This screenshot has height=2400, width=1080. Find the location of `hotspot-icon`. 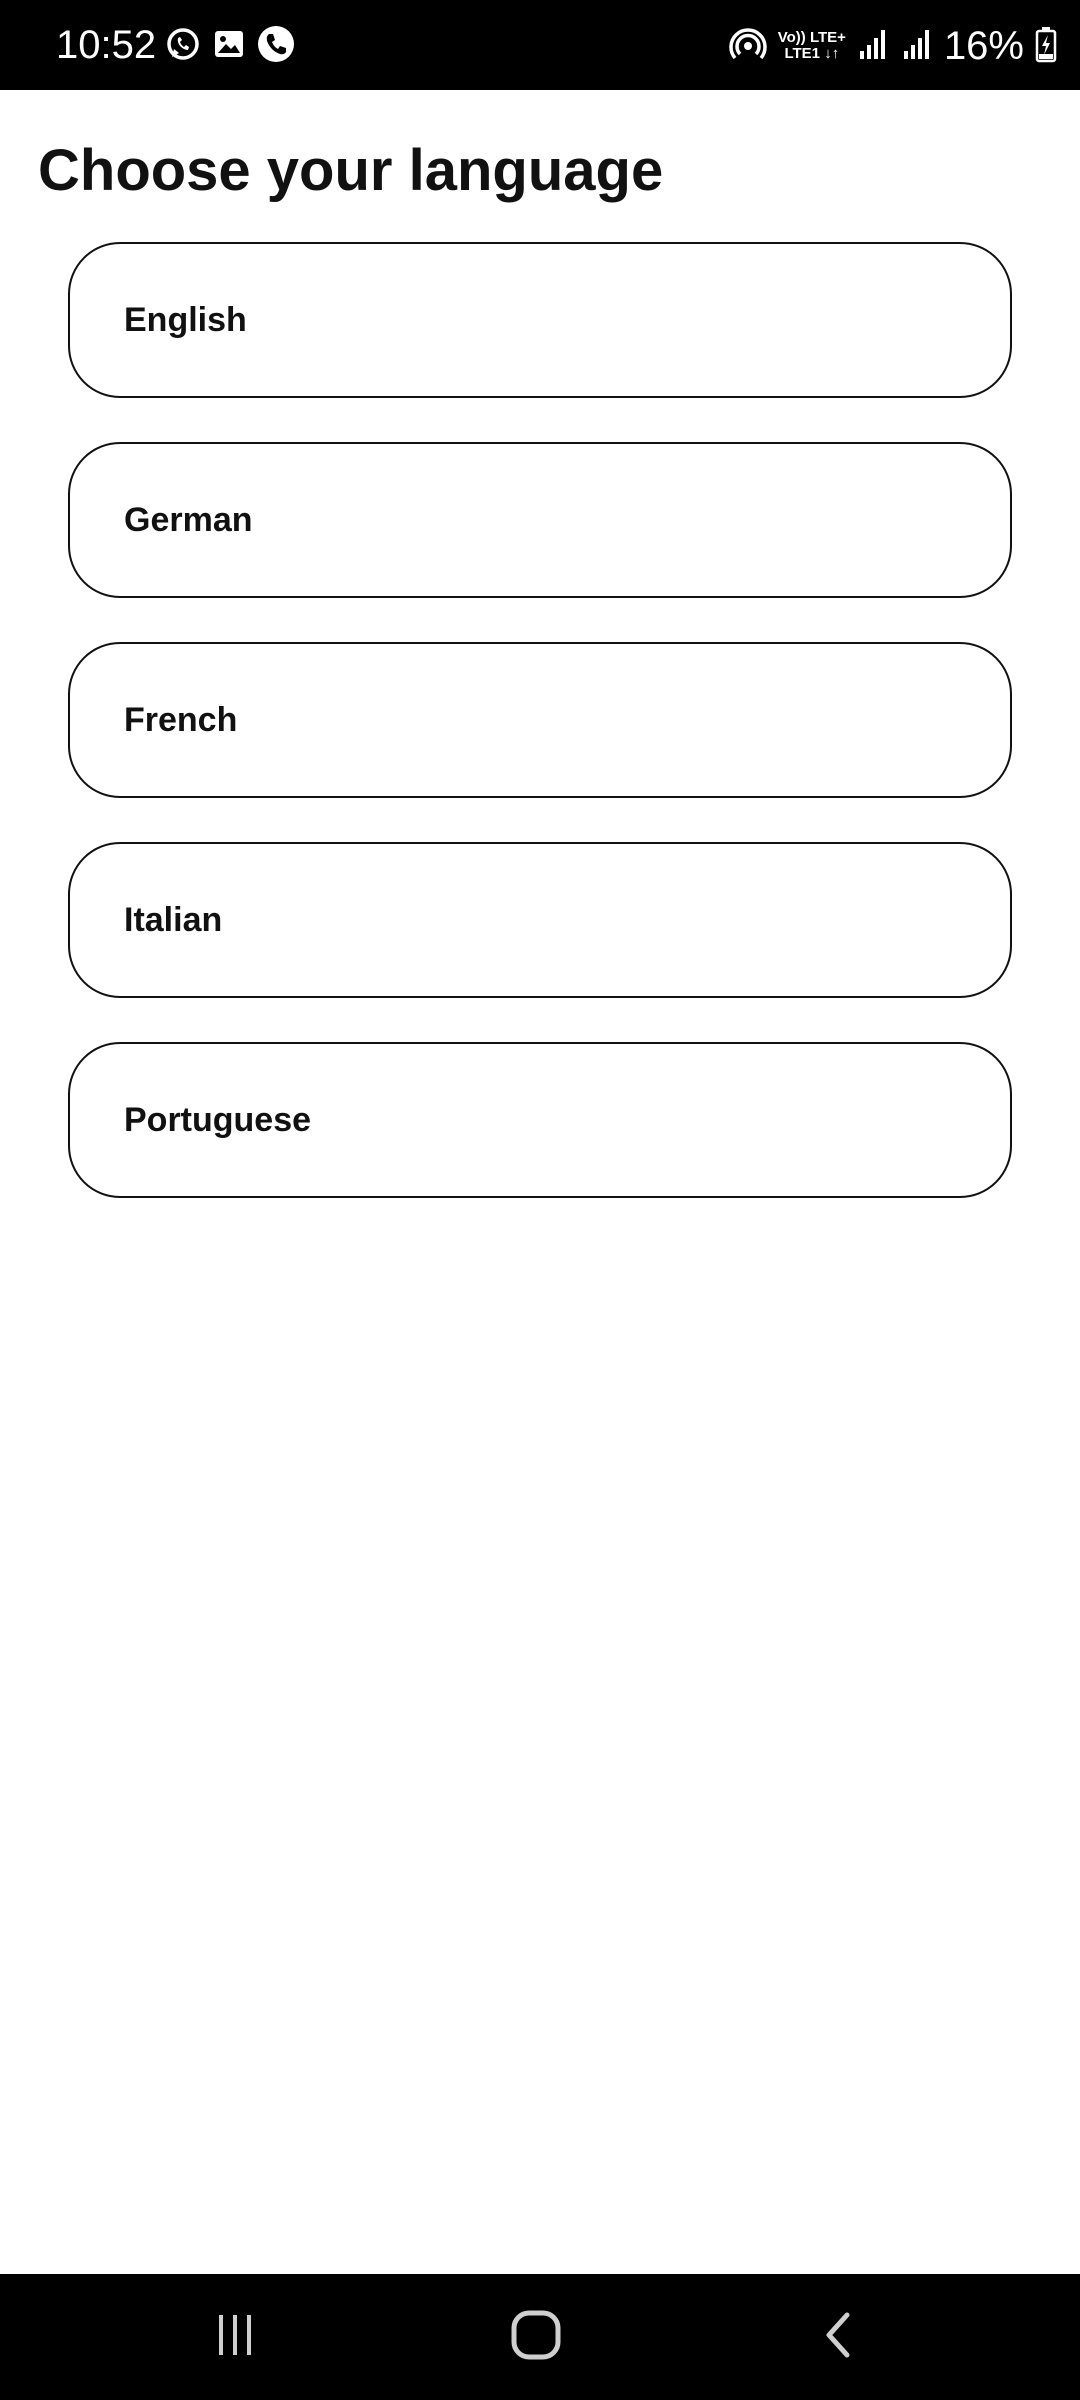

hotspot-icon is located at coordinates (748, 46).